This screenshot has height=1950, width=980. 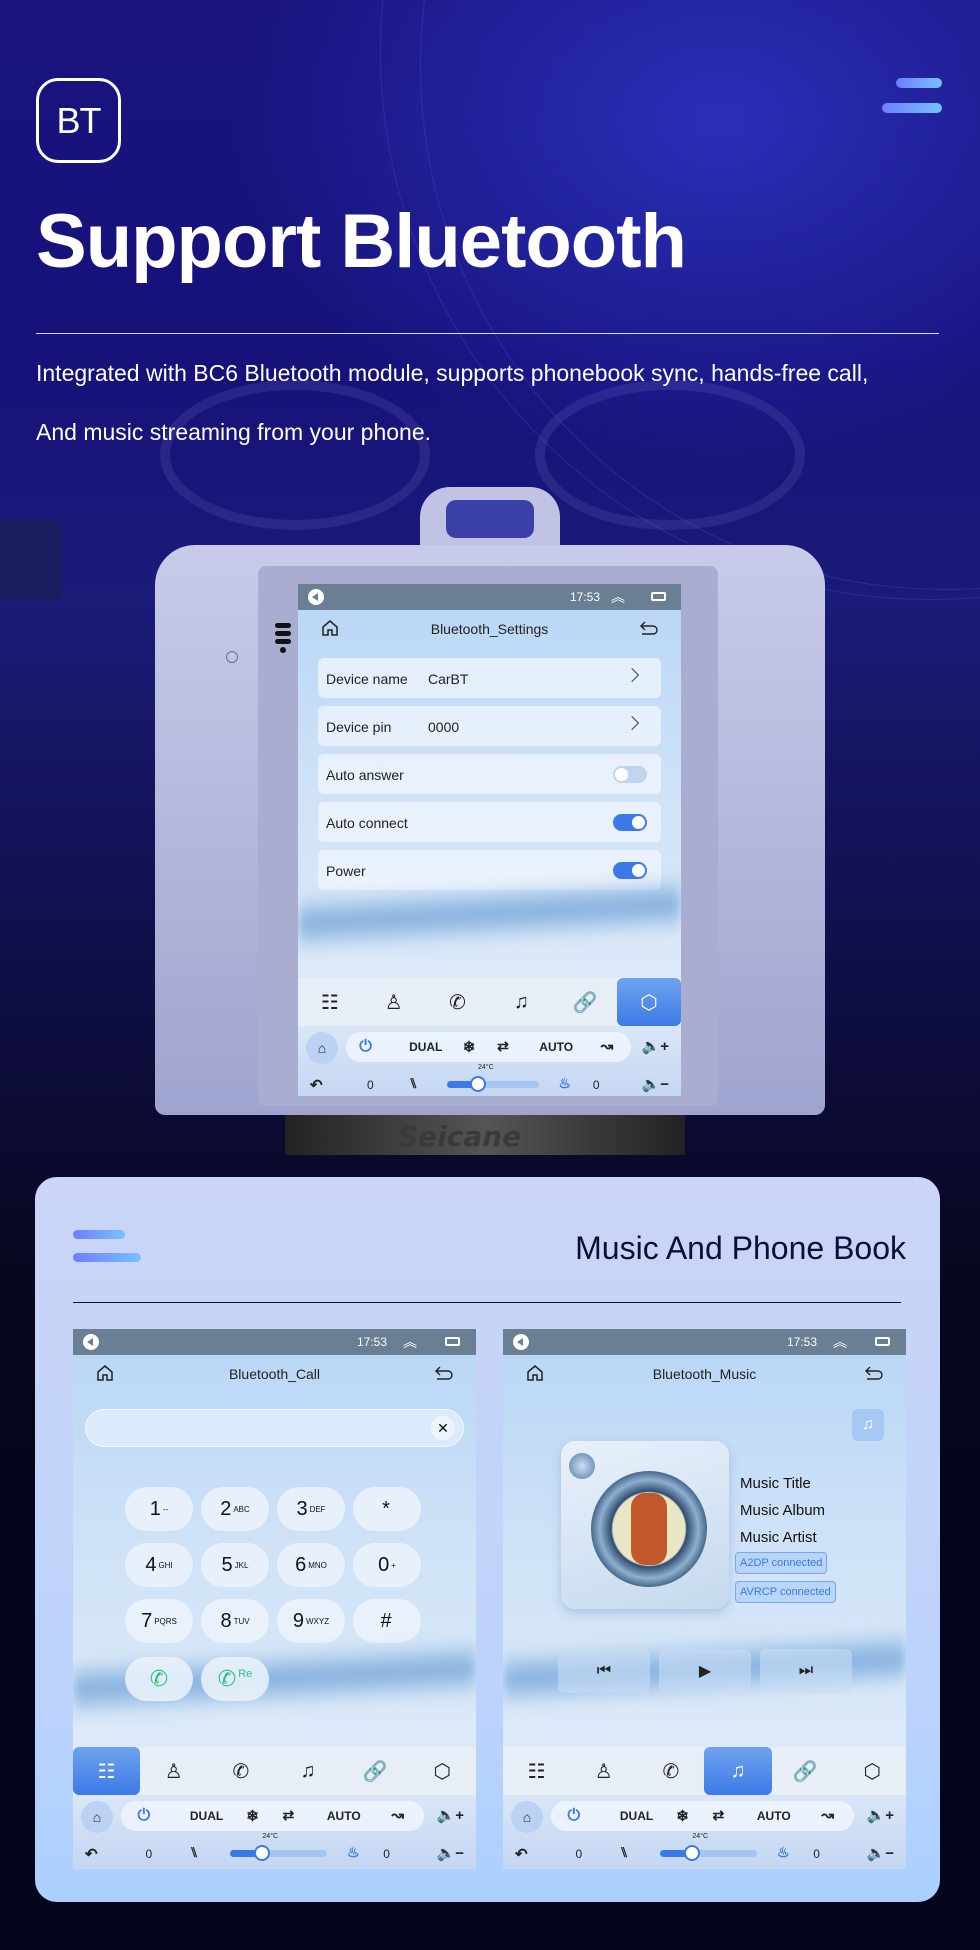 What do you see at coordinates (311, 1621) in the screenshot?
I see `dial-key: 9 WXYZ` at bounding box center [311, 1621].